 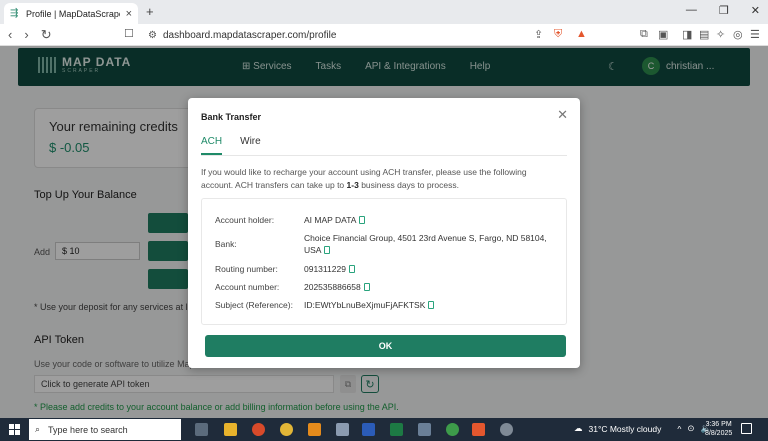 I want to click on detail-key: Account holder:, so click(x=245, y=220).